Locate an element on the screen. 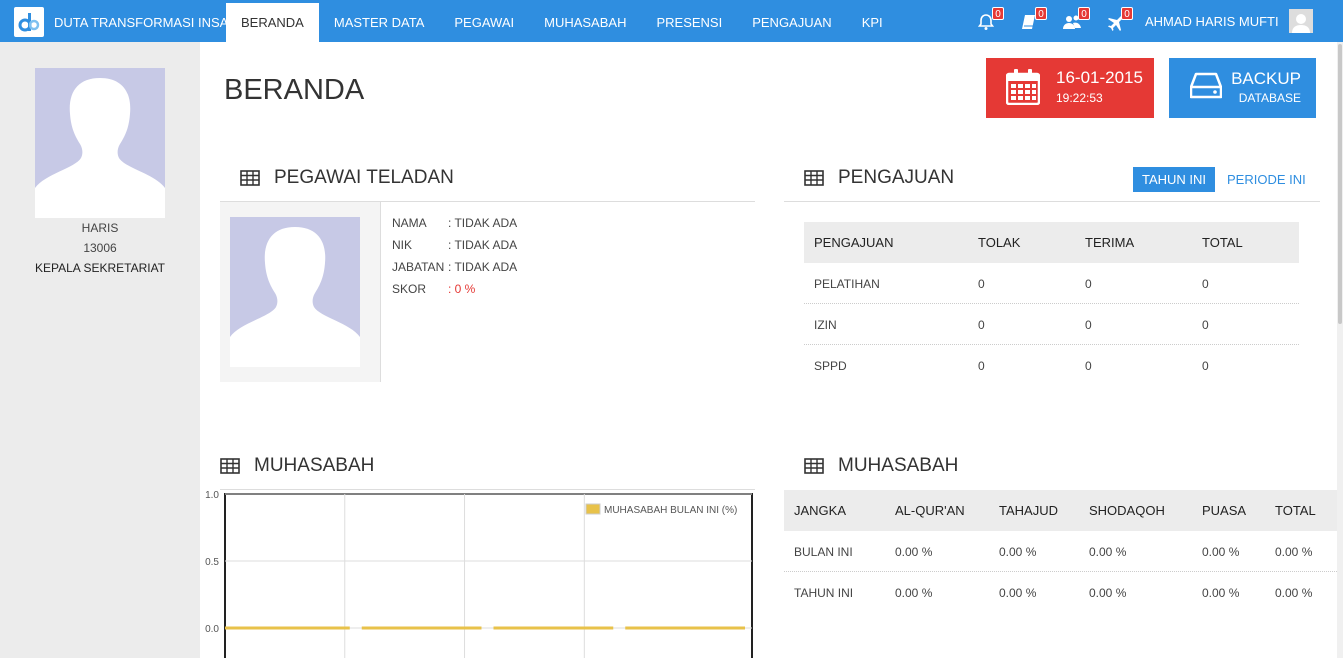 This screenshot has height=663, width=1343. tab-periode-ini: PERIODE INI is located at coordinates (1266, 179).